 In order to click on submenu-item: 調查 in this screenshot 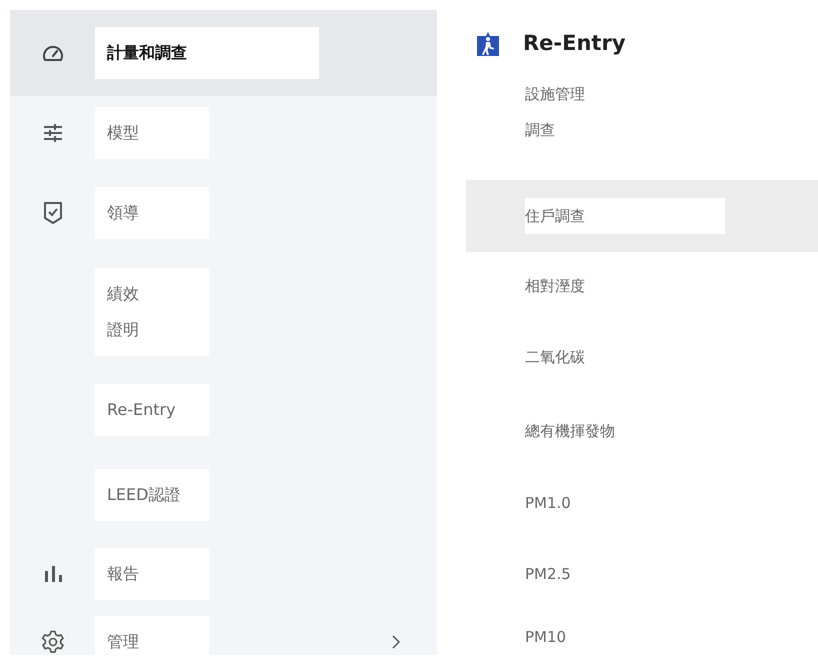, I will do `click(540, 130)`.